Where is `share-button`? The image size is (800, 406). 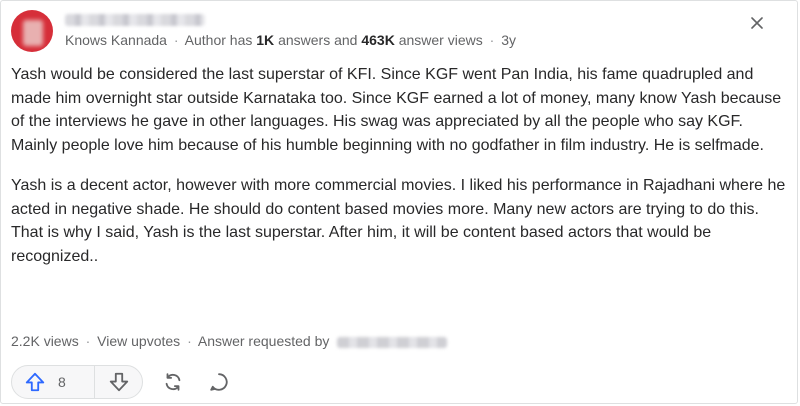
share-button is located at coordinates (173, 382).